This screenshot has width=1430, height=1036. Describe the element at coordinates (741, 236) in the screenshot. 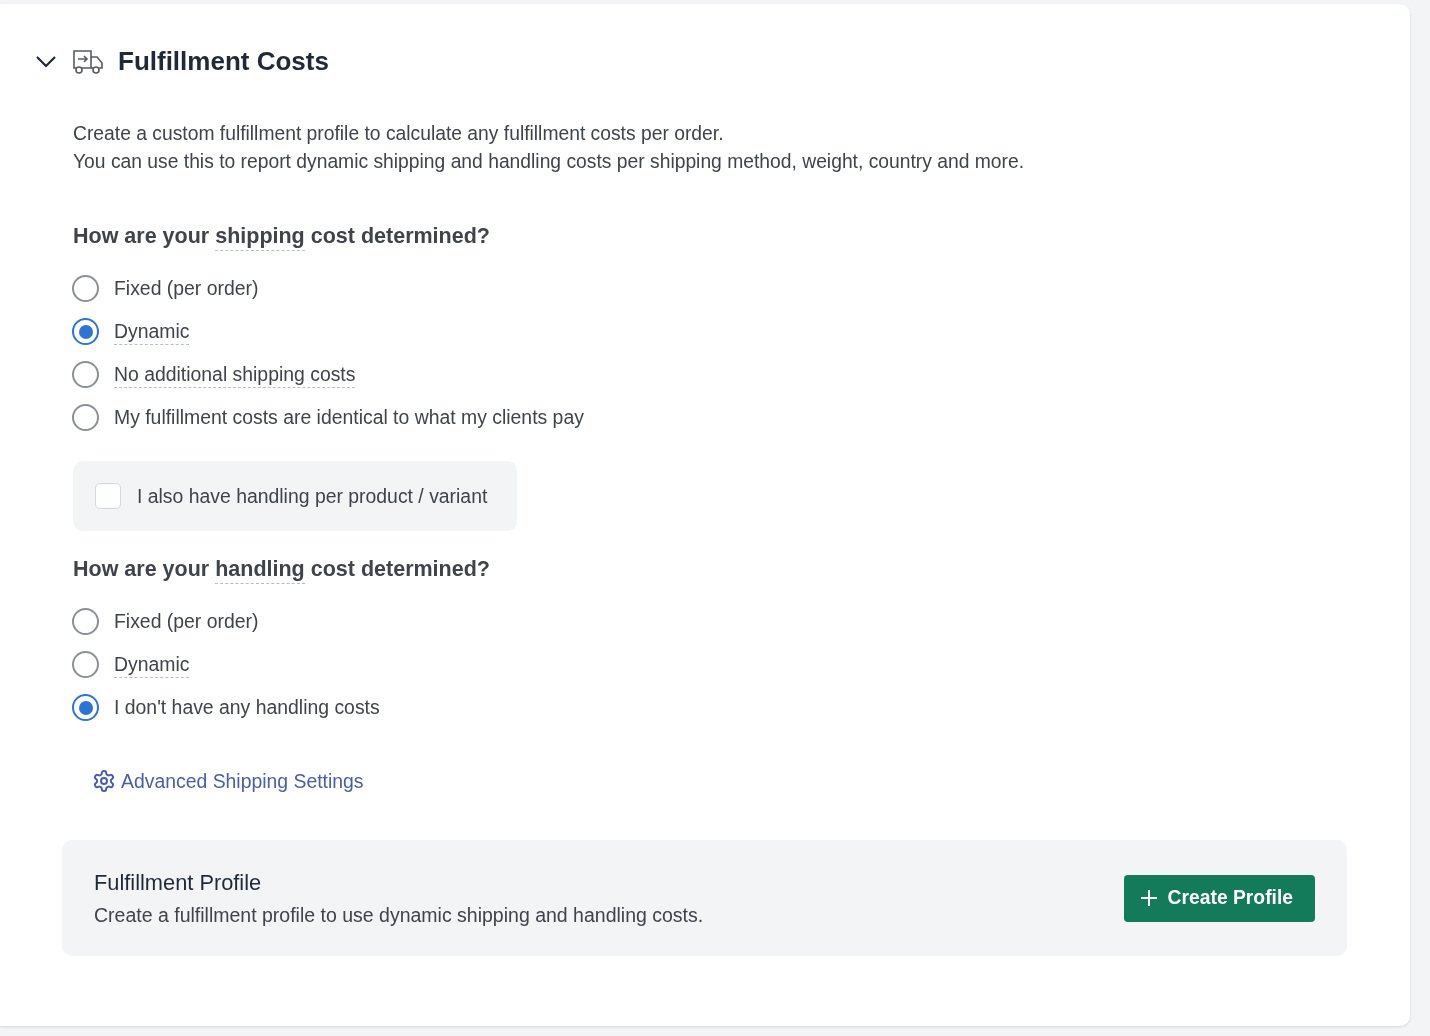

I see `question-heading: How are your shipping cost determined?` at that location.